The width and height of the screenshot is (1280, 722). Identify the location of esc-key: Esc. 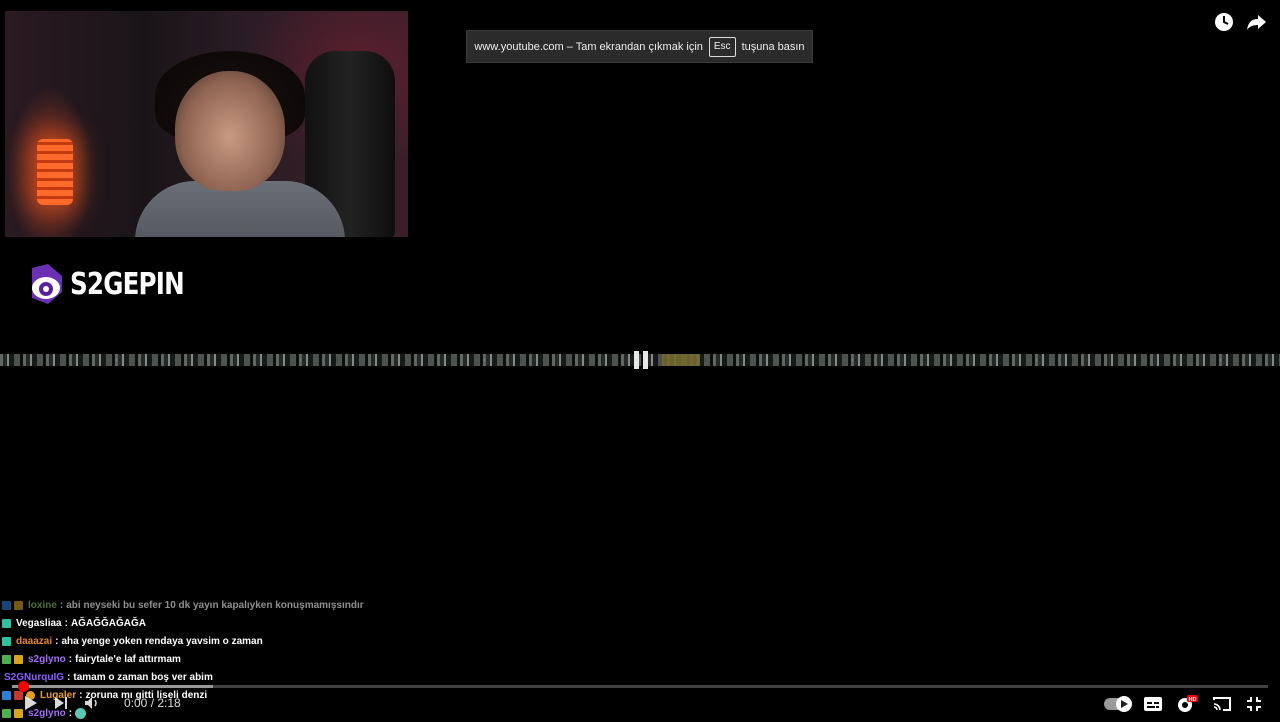
(722, 46).